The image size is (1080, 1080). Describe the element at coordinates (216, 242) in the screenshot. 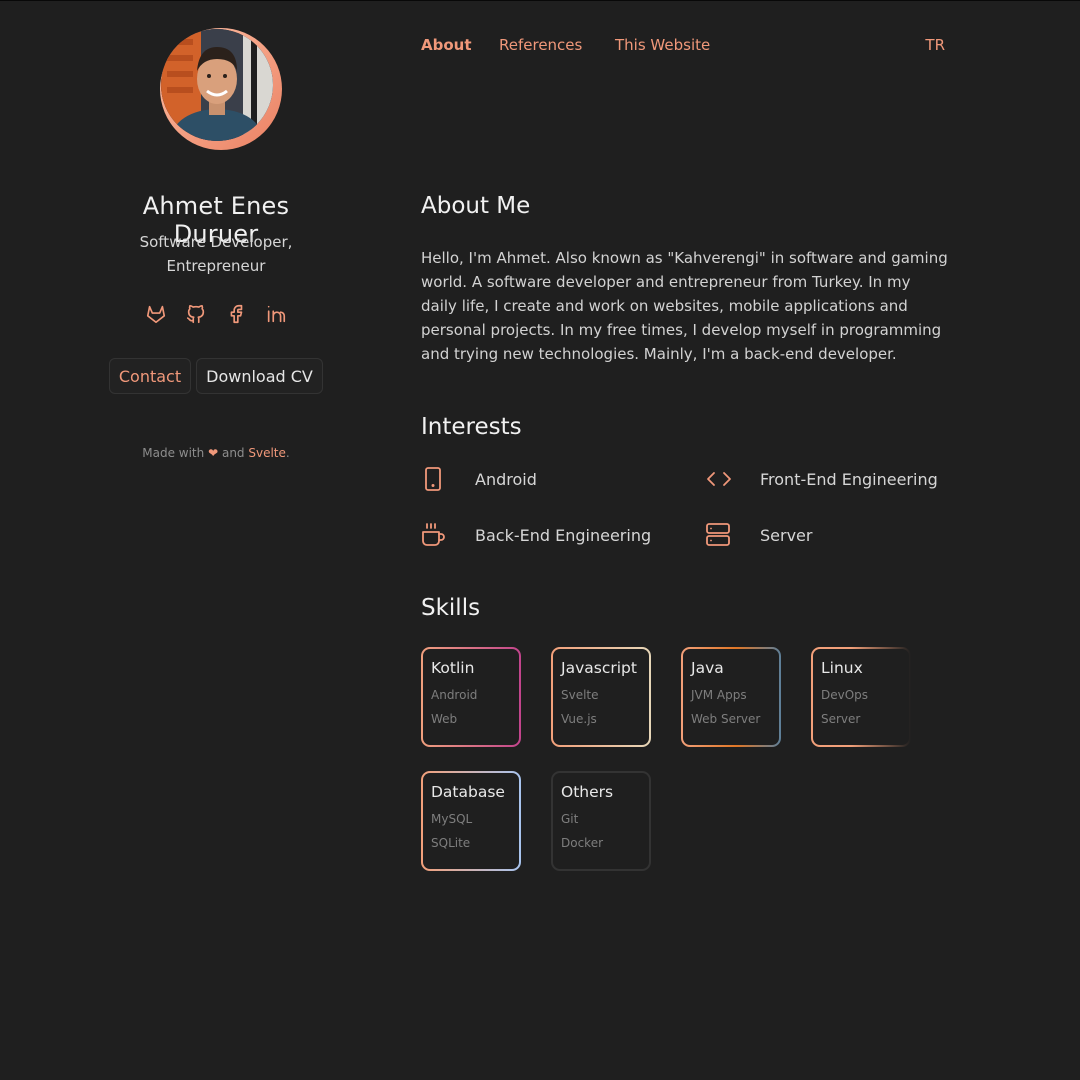

I see `role-line-1: Software Developer,` at that location.